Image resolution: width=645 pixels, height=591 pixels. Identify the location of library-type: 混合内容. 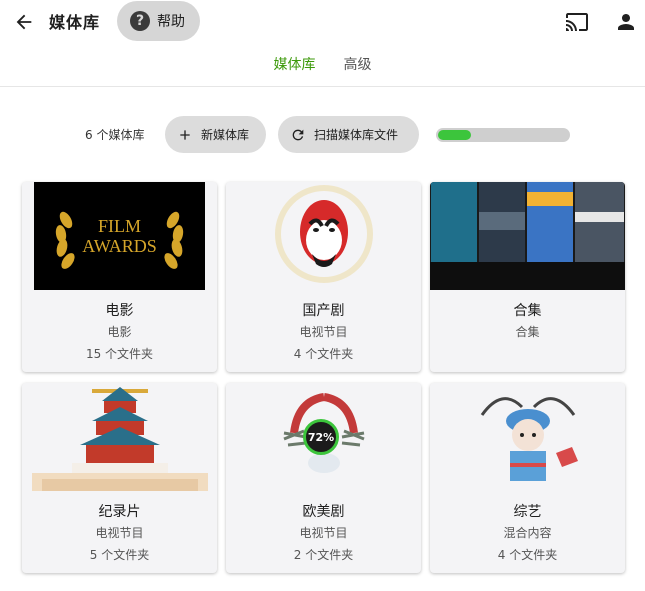
(527, 533).